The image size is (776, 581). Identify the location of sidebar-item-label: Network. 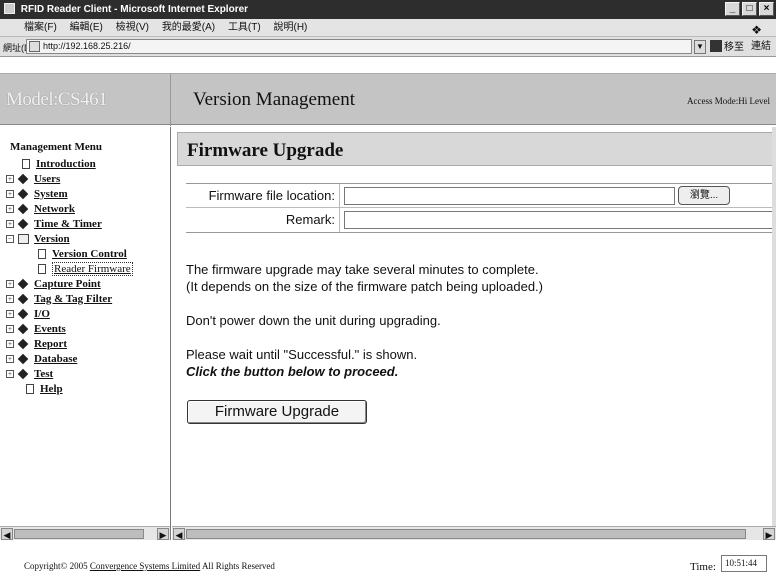
(54, 209).